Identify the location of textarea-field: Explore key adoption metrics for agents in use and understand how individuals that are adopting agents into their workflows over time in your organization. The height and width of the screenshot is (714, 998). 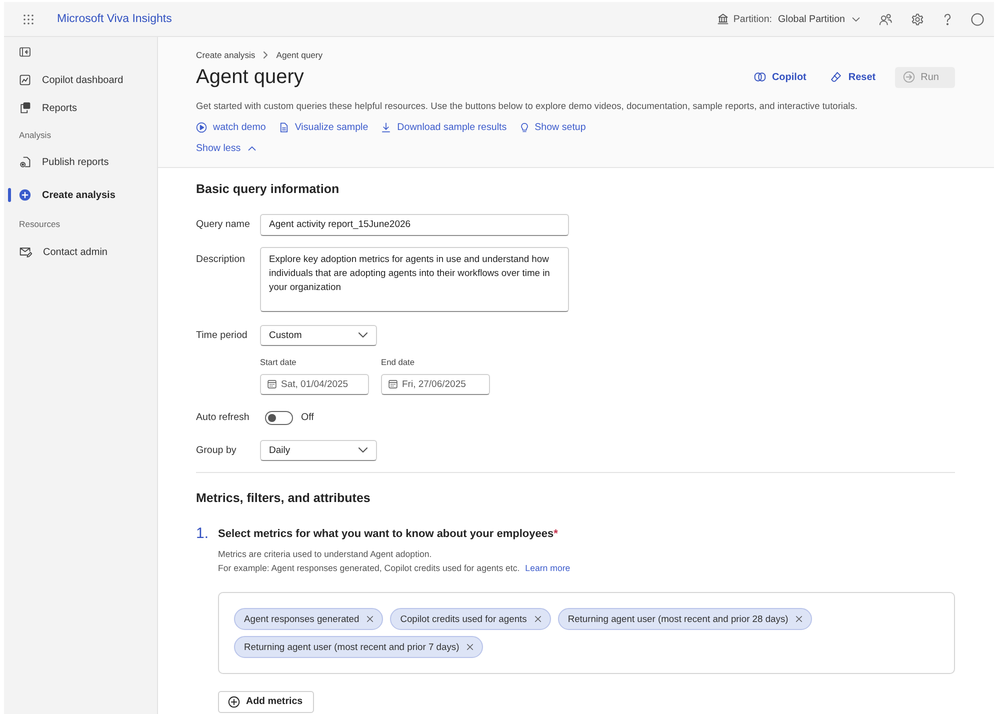
(414, 279).